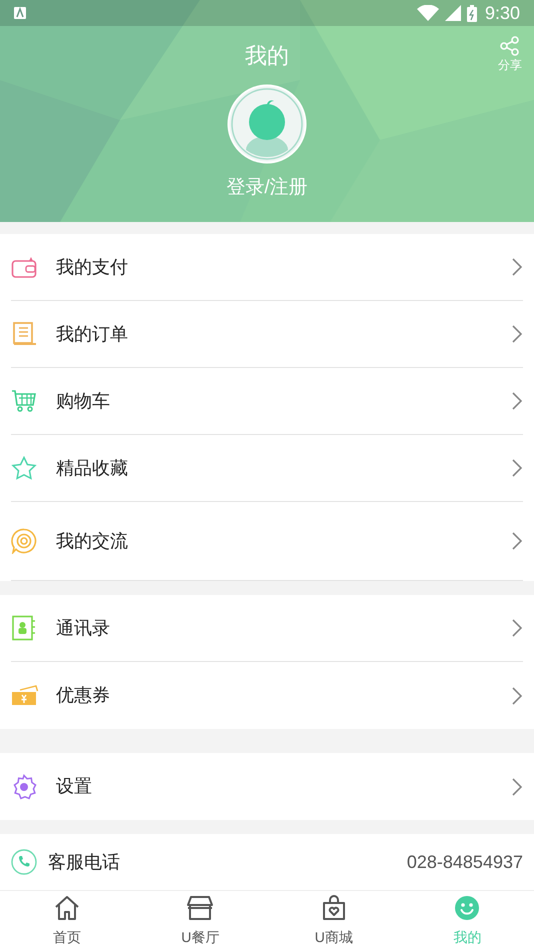 This screenshot has width=534, height=950. Describe the element at coordinates (92, 334) in the screenshot. I see `menu-label: 我的订单` at that location.